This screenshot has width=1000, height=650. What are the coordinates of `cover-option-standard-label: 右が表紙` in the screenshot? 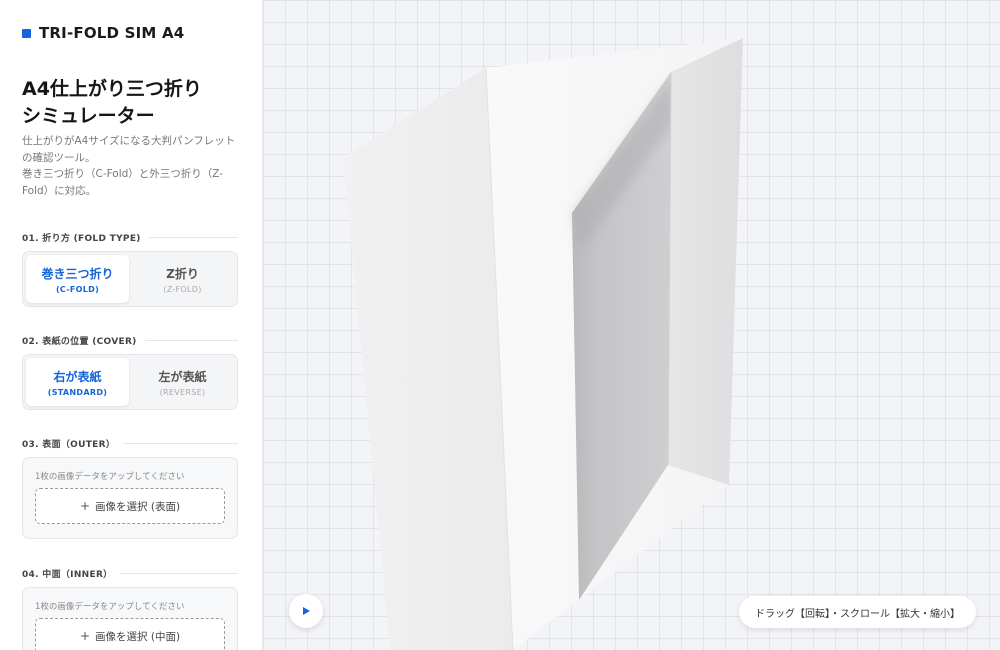 It's located at (77, 376).